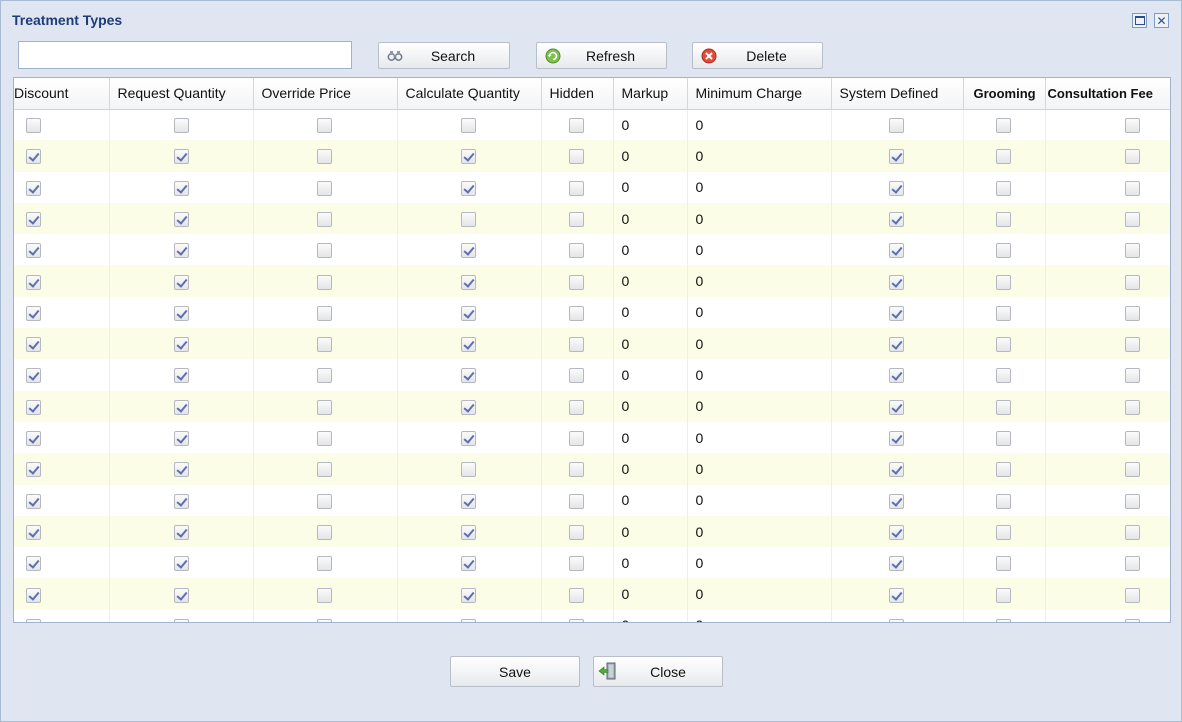  I want to click on delete-button: Delete, so click(757, 55).